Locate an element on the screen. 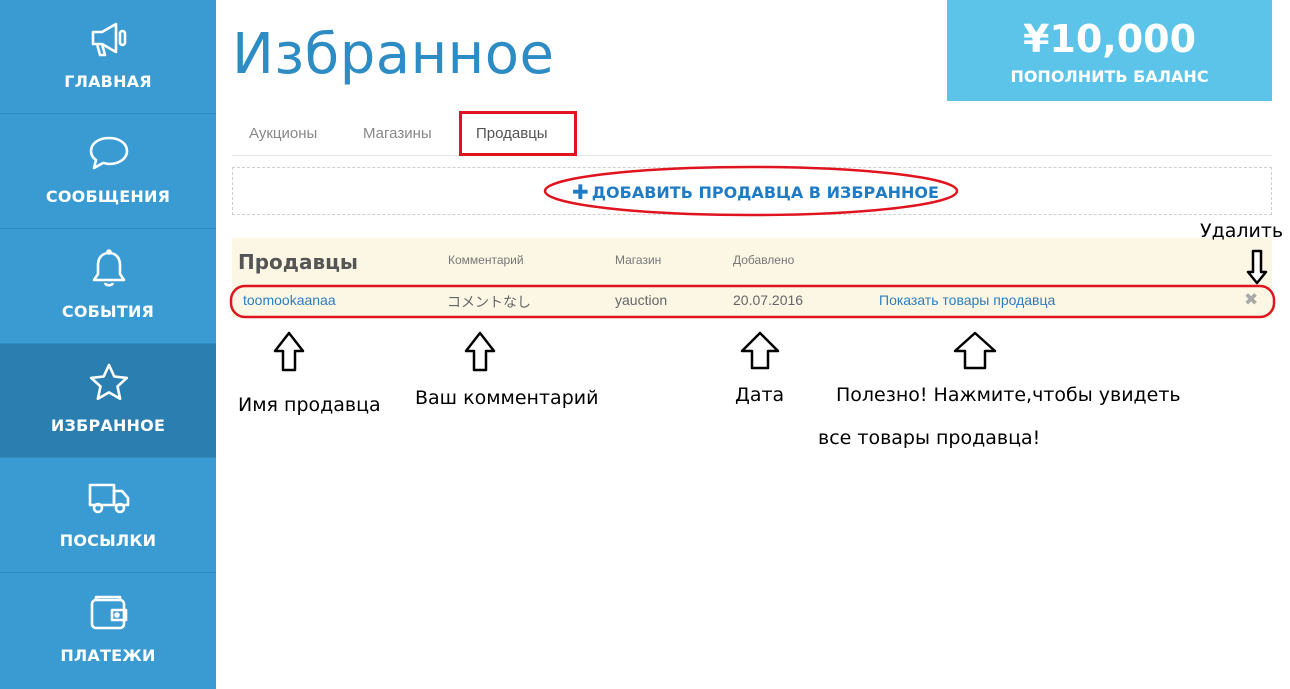  sidebar-item-label: ГЛАВНАЯ is located at coordinates (108, 81).